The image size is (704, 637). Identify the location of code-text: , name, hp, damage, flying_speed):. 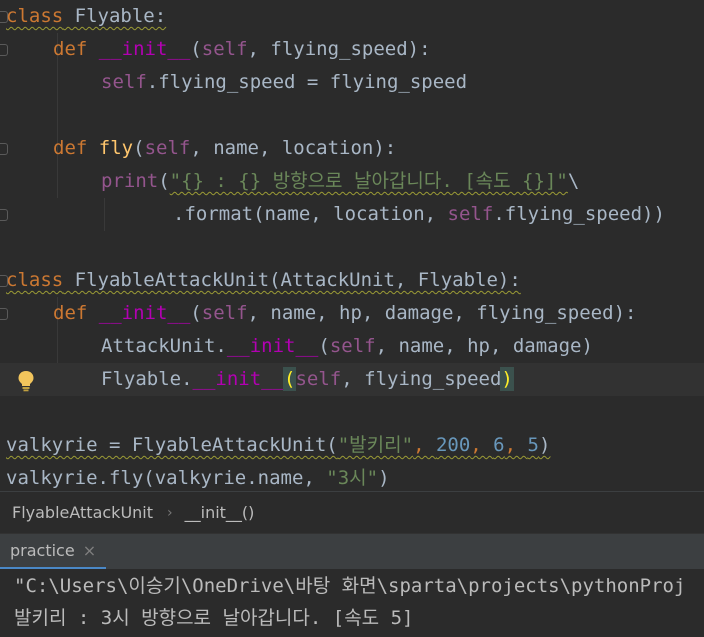
(442, 313).